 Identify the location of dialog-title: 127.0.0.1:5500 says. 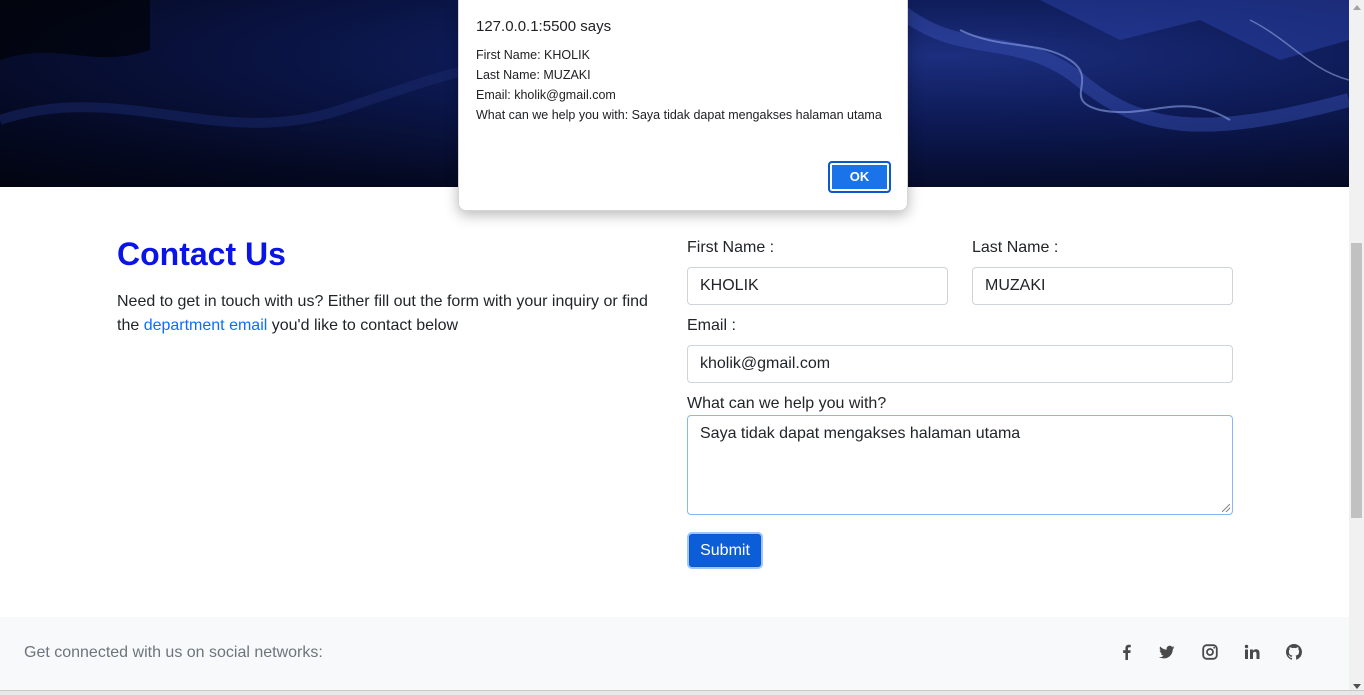
(544, 26).